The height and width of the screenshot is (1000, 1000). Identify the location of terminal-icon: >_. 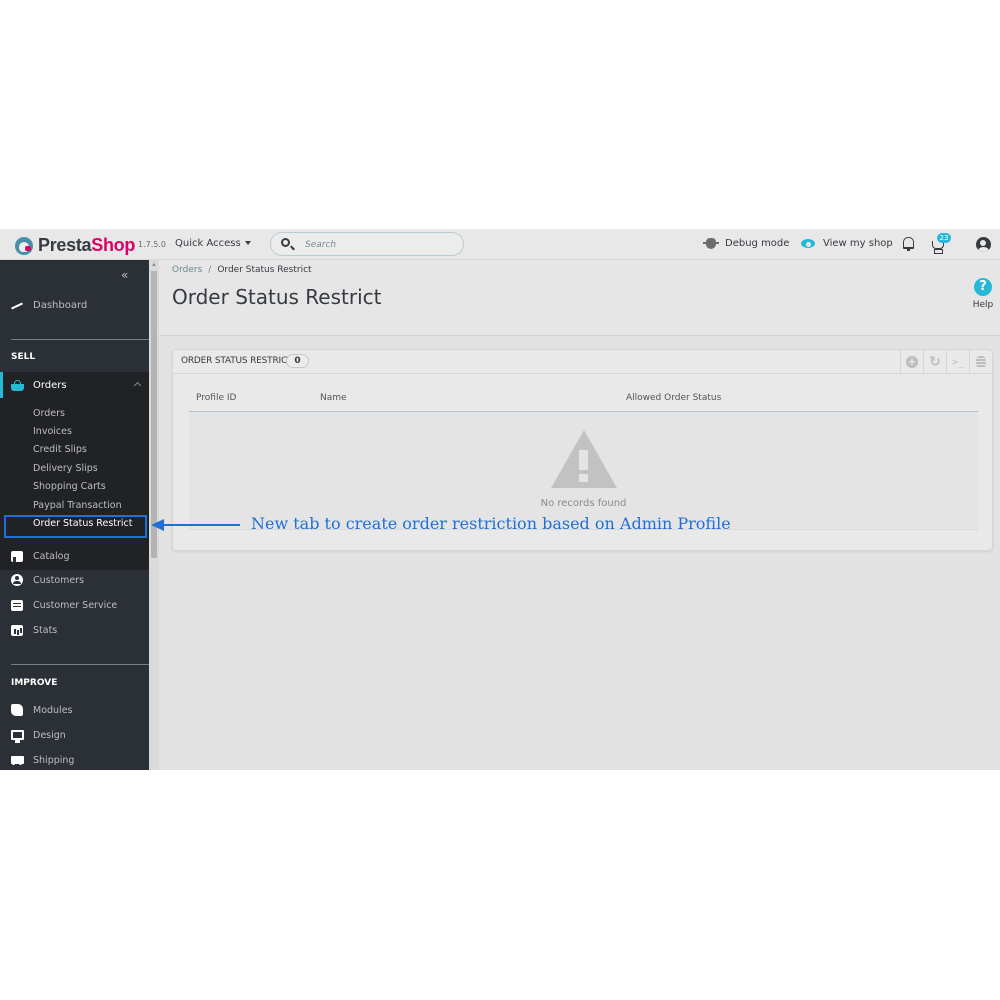
(958, 362).